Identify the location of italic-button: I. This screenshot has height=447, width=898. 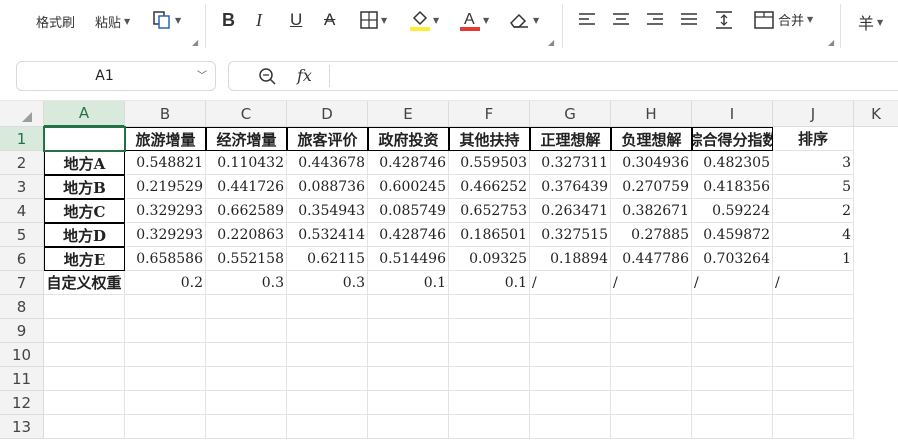
(259, 20).